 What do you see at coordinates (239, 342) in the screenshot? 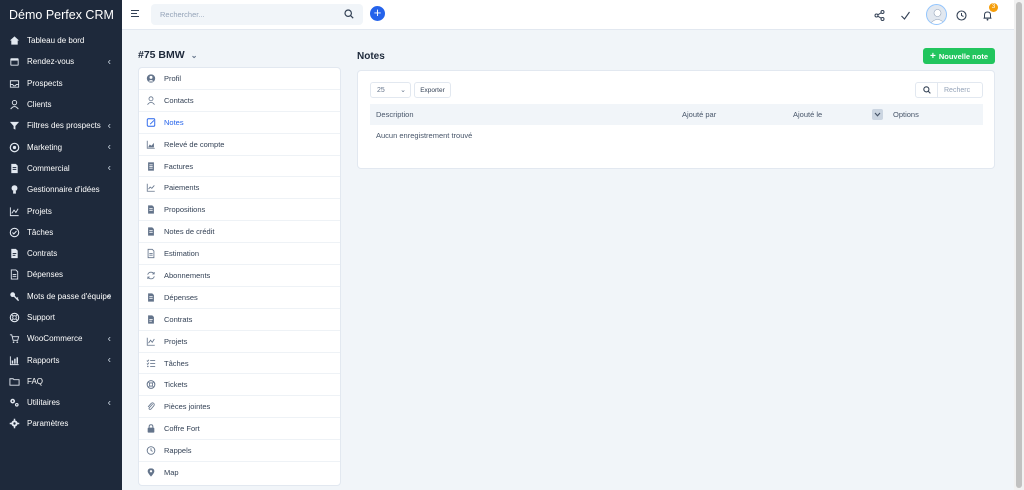
I see `tab-13: Projets` at bounding box center [239, 342].